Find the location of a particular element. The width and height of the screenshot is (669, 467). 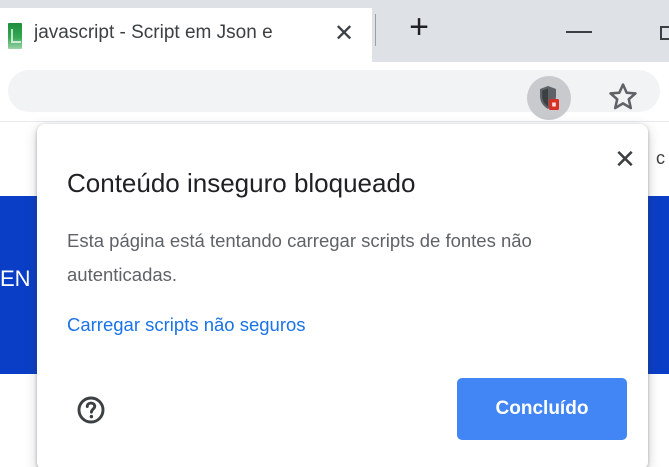

done-button: Concluído is located at coordinates (542, 409).